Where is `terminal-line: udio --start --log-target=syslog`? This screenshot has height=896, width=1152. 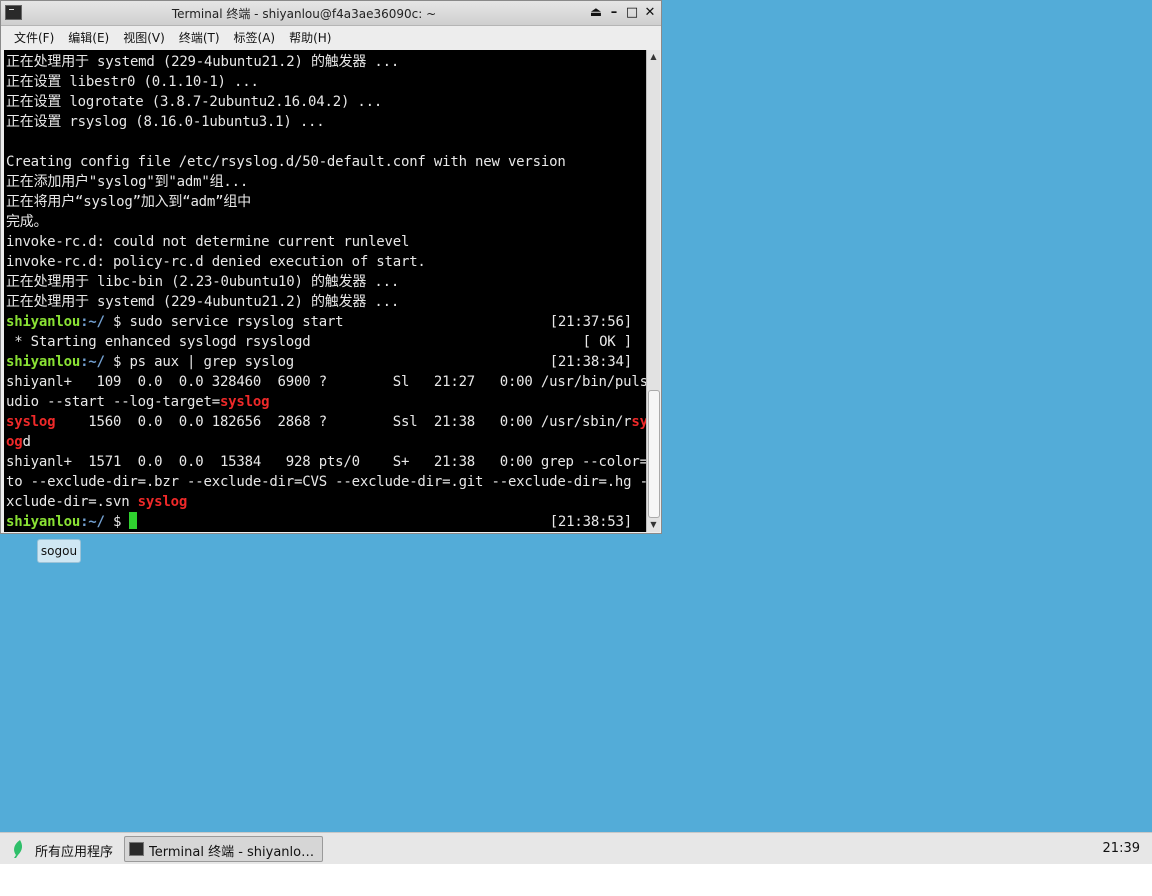
terminal-line: udio --start --log-target=syslog is located at coordinates (138, 402).